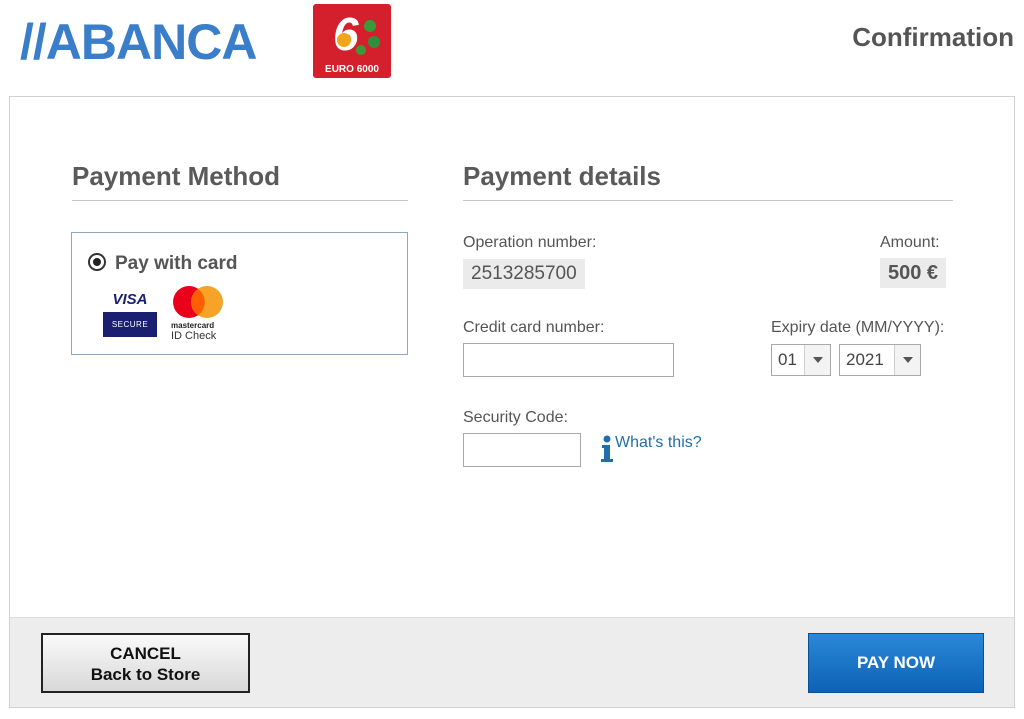 The image size is (1024, 719). What do you see at coordinates (530, 242) in the screenshot?
I see `operation-number-label: Operation number:` at bounding box center [530, 242].